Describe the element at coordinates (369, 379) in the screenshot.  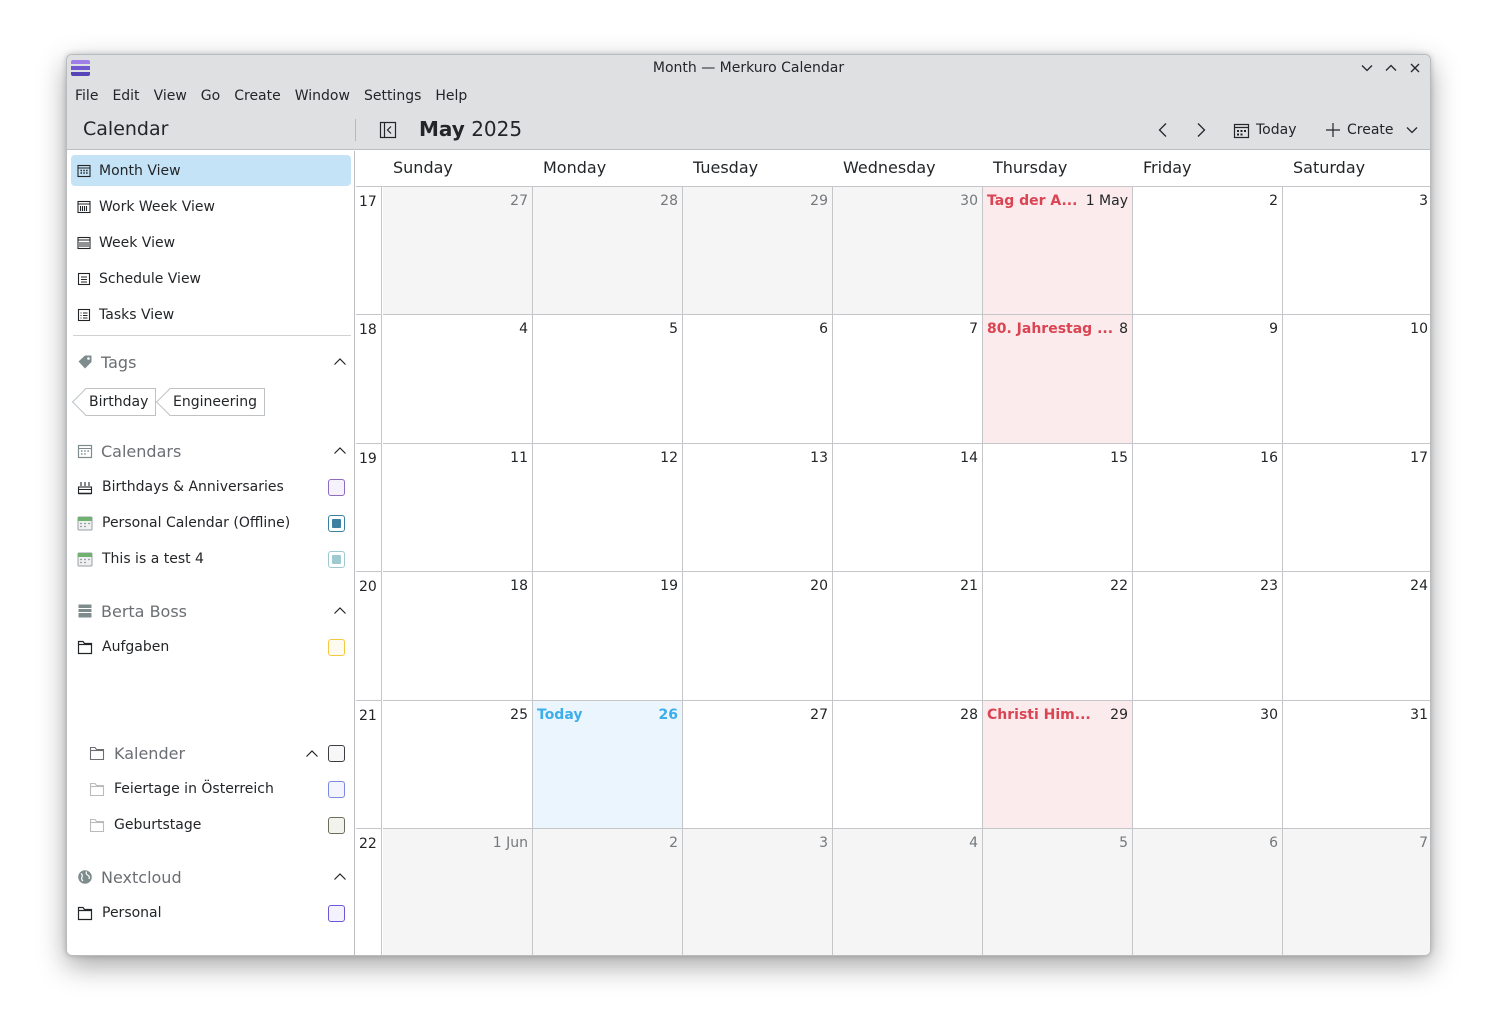
I see `week-number: 18` at that location.